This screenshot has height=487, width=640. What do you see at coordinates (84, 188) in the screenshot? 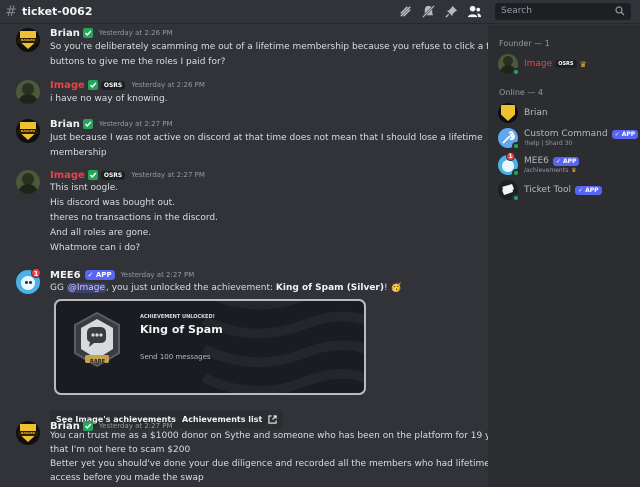
I see `message-line: This isnt oogle.` at bounding box center [84, 188].